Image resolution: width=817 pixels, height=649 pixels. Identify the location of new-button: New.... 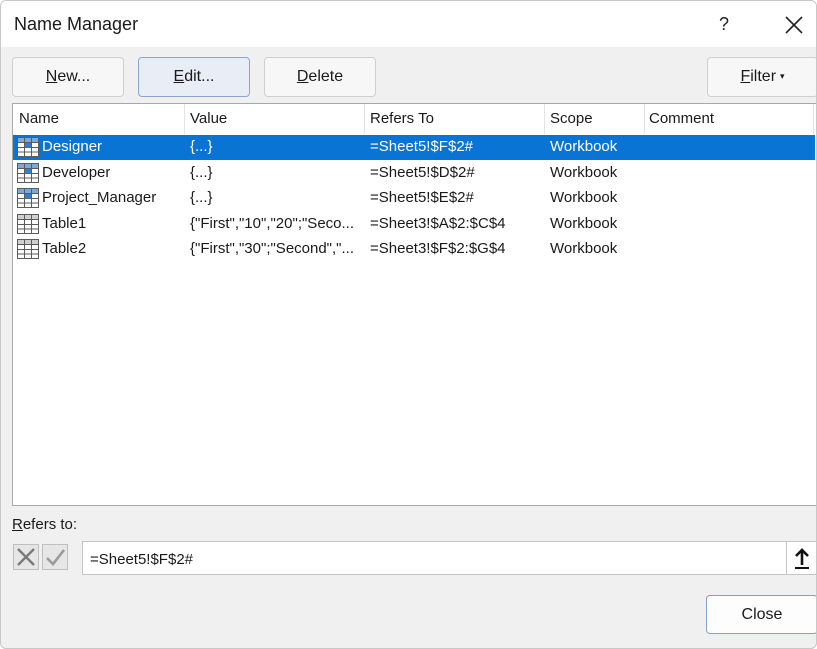
(68, 77).